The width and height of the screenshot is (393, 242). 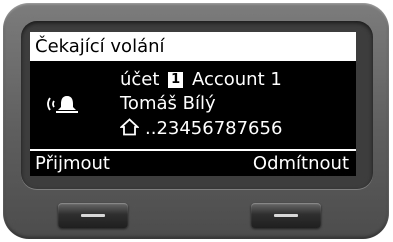 I want to click on accept-softkey-label: Přijmout, so click(x=72, y=163).